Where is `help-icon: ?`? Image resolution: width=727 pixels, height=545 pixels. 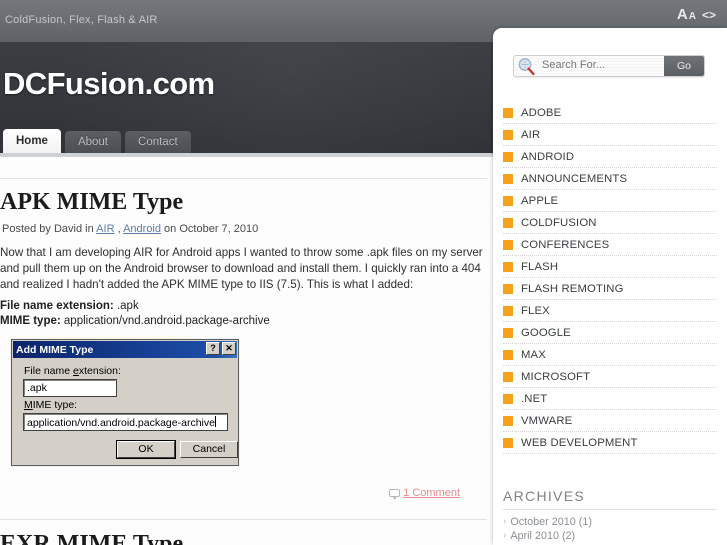 help-icon: ? is located at coordinates (213, 348).